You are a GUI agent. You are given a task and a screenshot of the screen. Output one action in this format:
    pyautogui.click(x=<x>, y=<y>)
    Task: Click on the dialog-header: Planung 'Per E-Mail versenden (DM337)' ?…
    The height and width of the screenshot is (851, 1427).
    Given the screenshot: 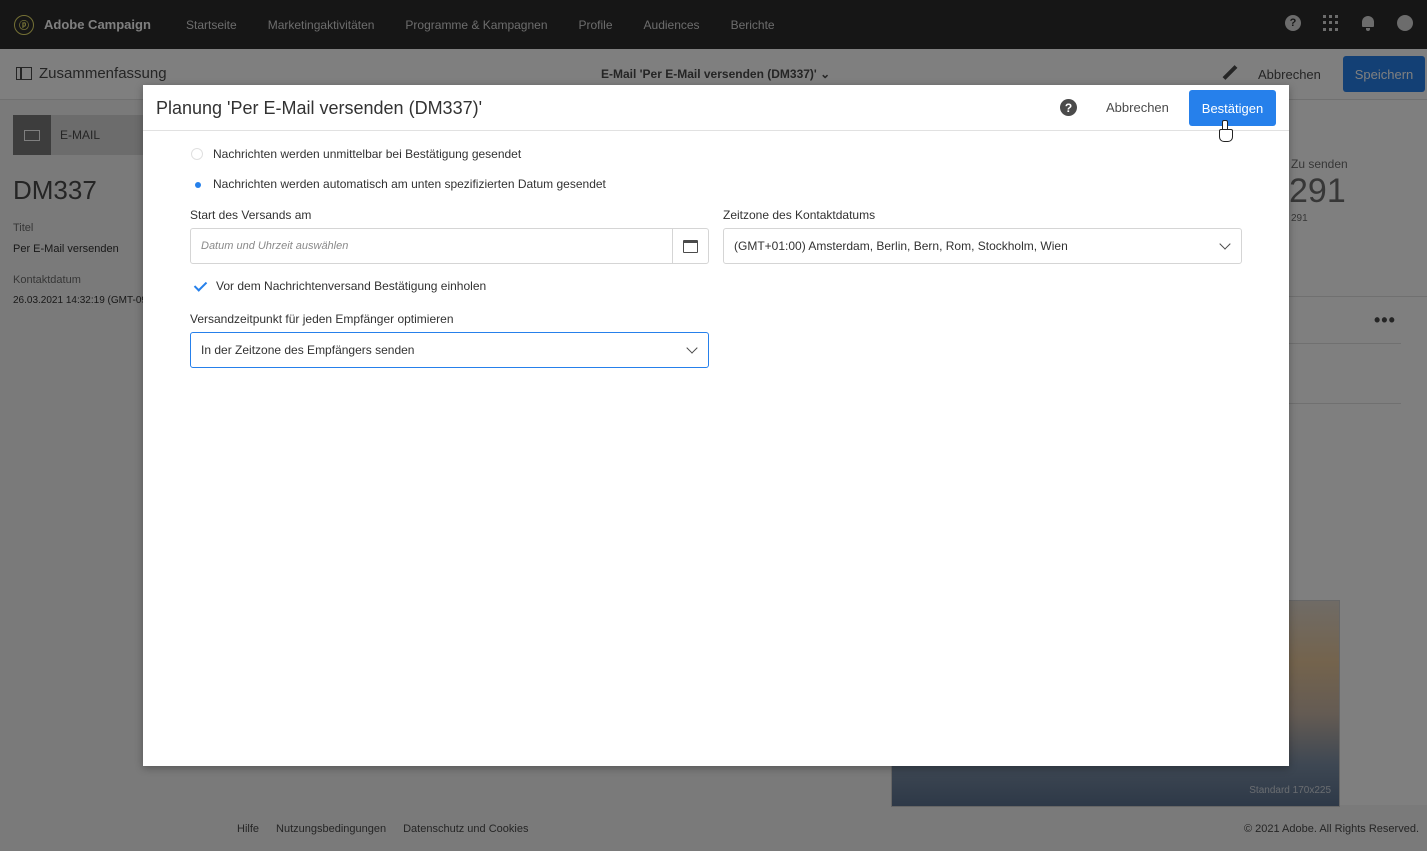 What is the action you would take?
    pyautogui.click(x=716, y=113)
    